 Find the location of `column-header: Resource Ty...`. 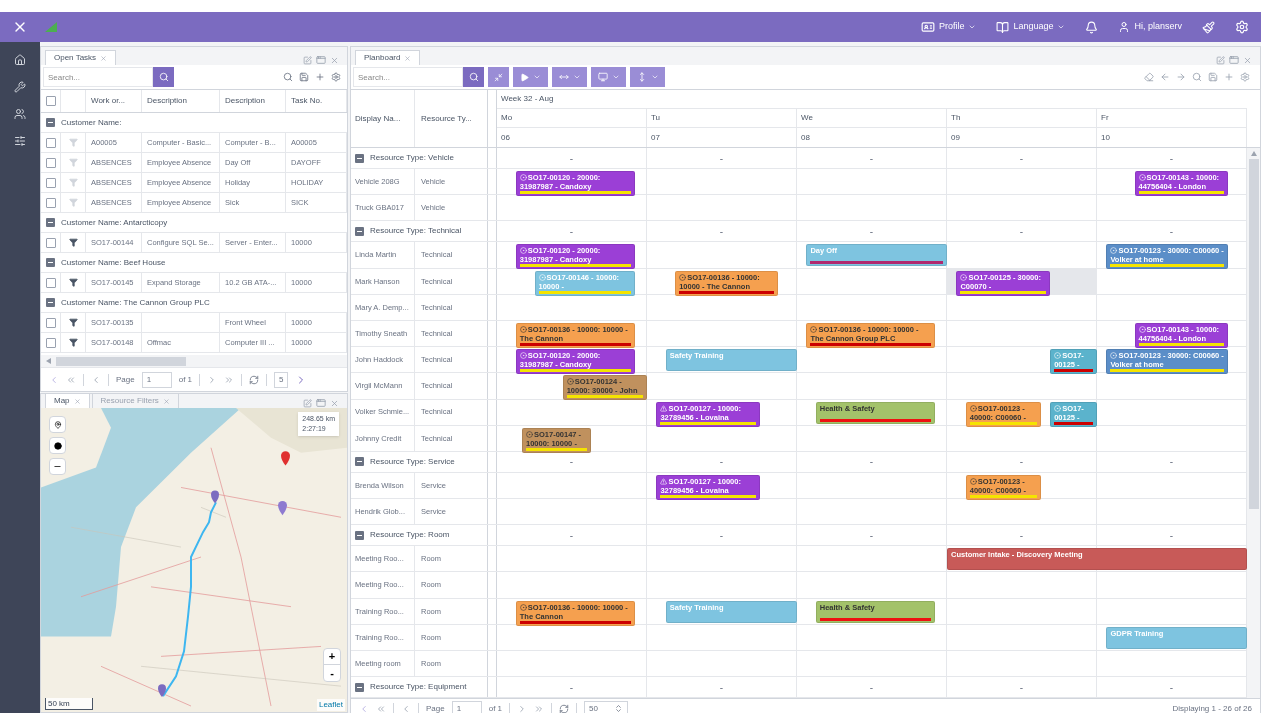

column-header: Resource Ty... is located at coordinates (446, 118).